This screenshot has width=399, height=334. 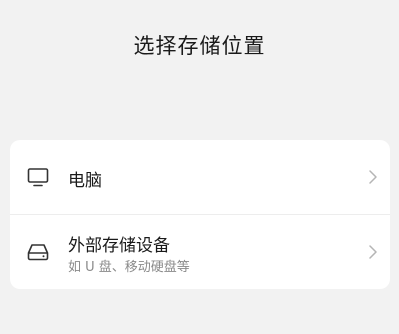 What do you see at coordinates (199, 46) in the screenshot?
I see `sheet-title: 选择存储位置` at bounding box center [199, 46].